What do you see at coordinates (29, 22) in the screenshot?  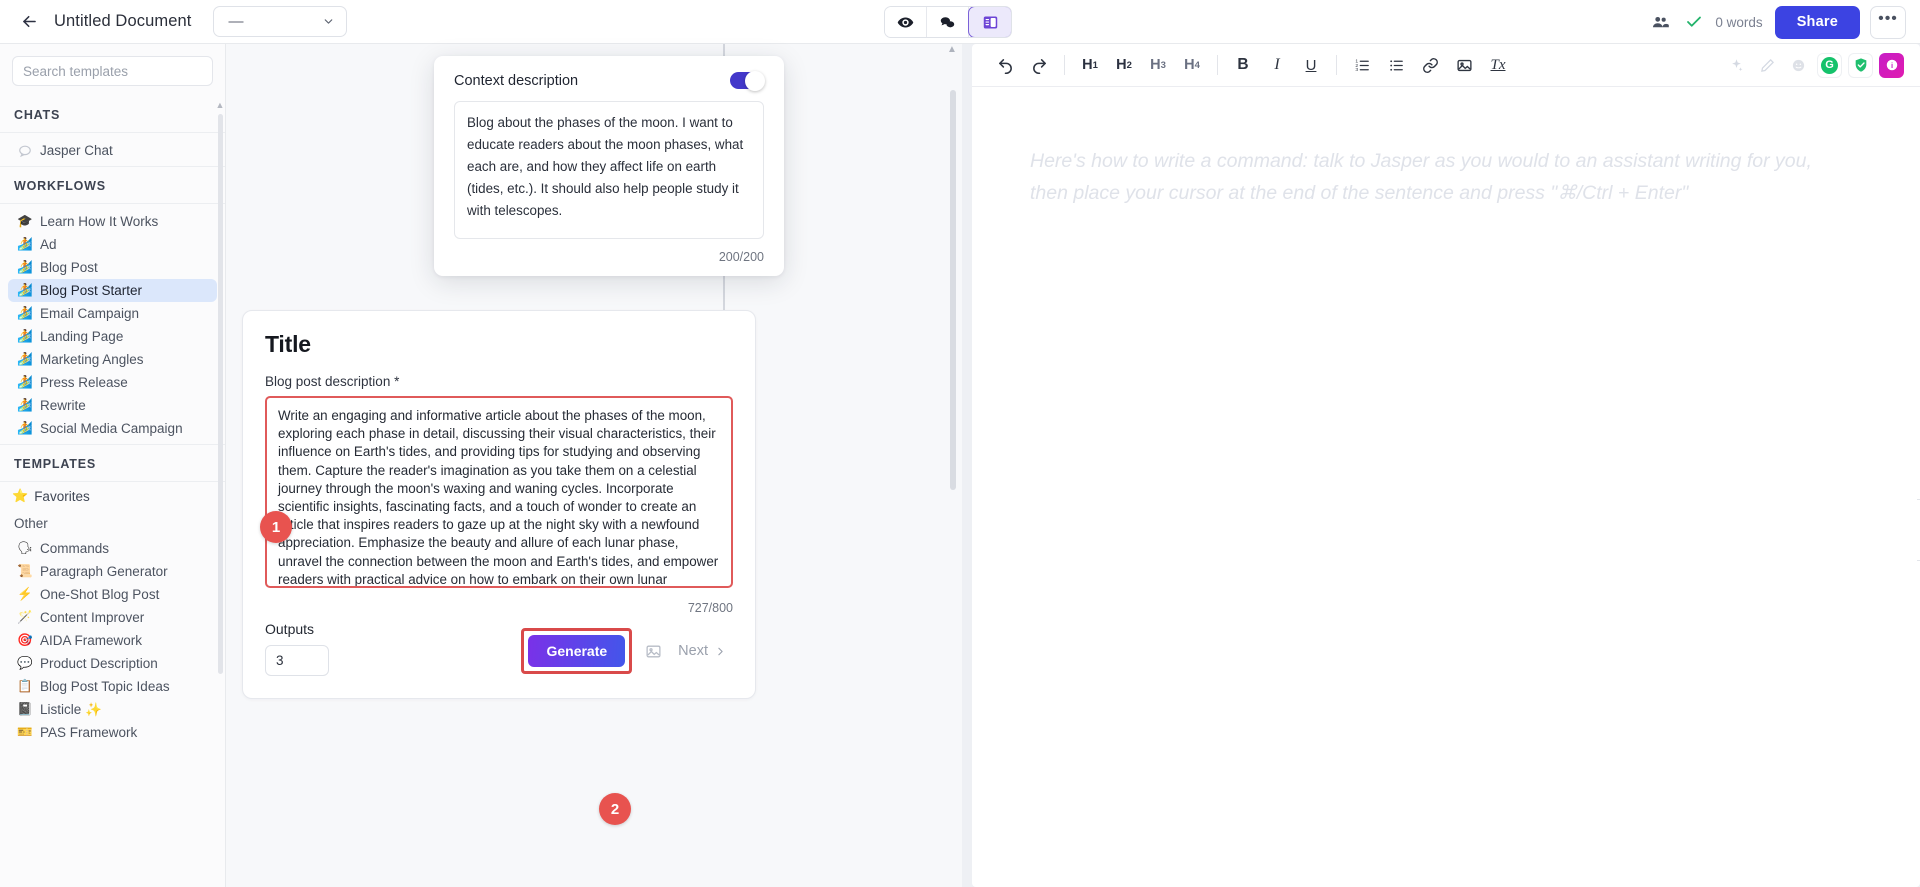 I see `back-arrow-icon` at bounding box center [29, 22].